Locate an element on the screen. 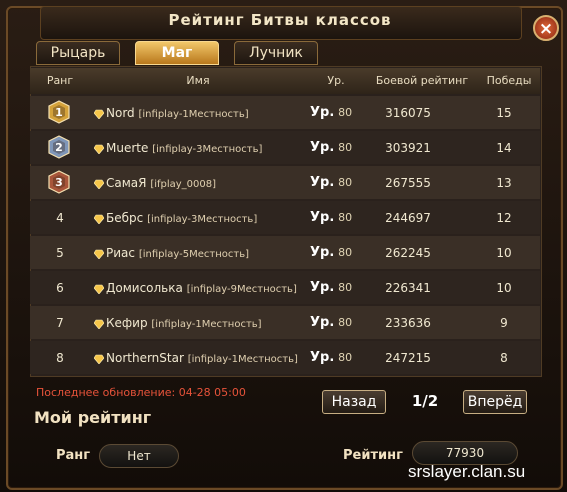  tab-knight: Рыцарь is located at coordinates (78, 53).